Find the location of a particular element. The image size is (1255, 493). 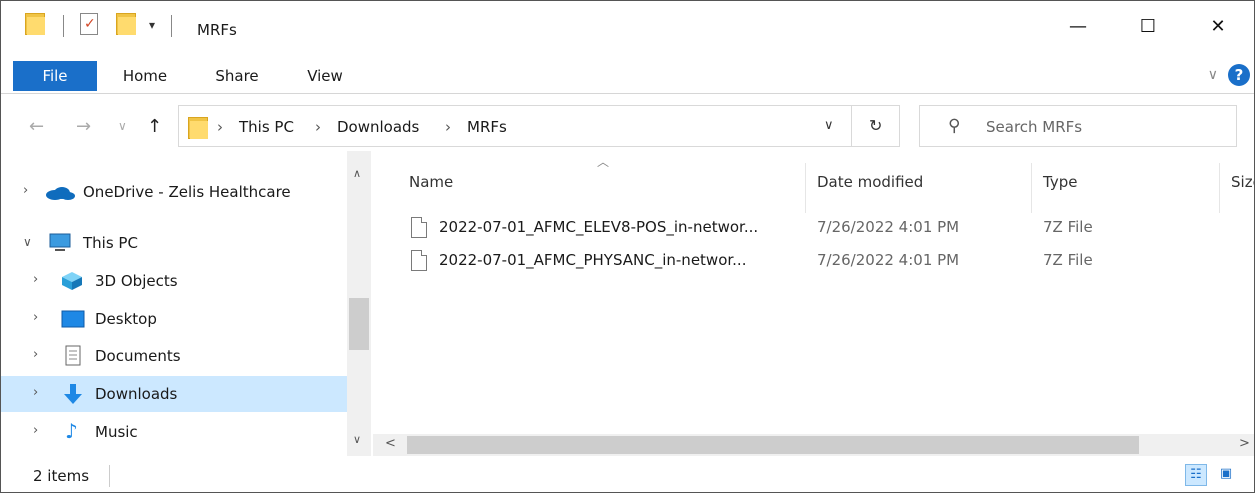

title-bar: ✓ ▾ MRFs — ☐ ✕ is located at coordinates (627, 24).